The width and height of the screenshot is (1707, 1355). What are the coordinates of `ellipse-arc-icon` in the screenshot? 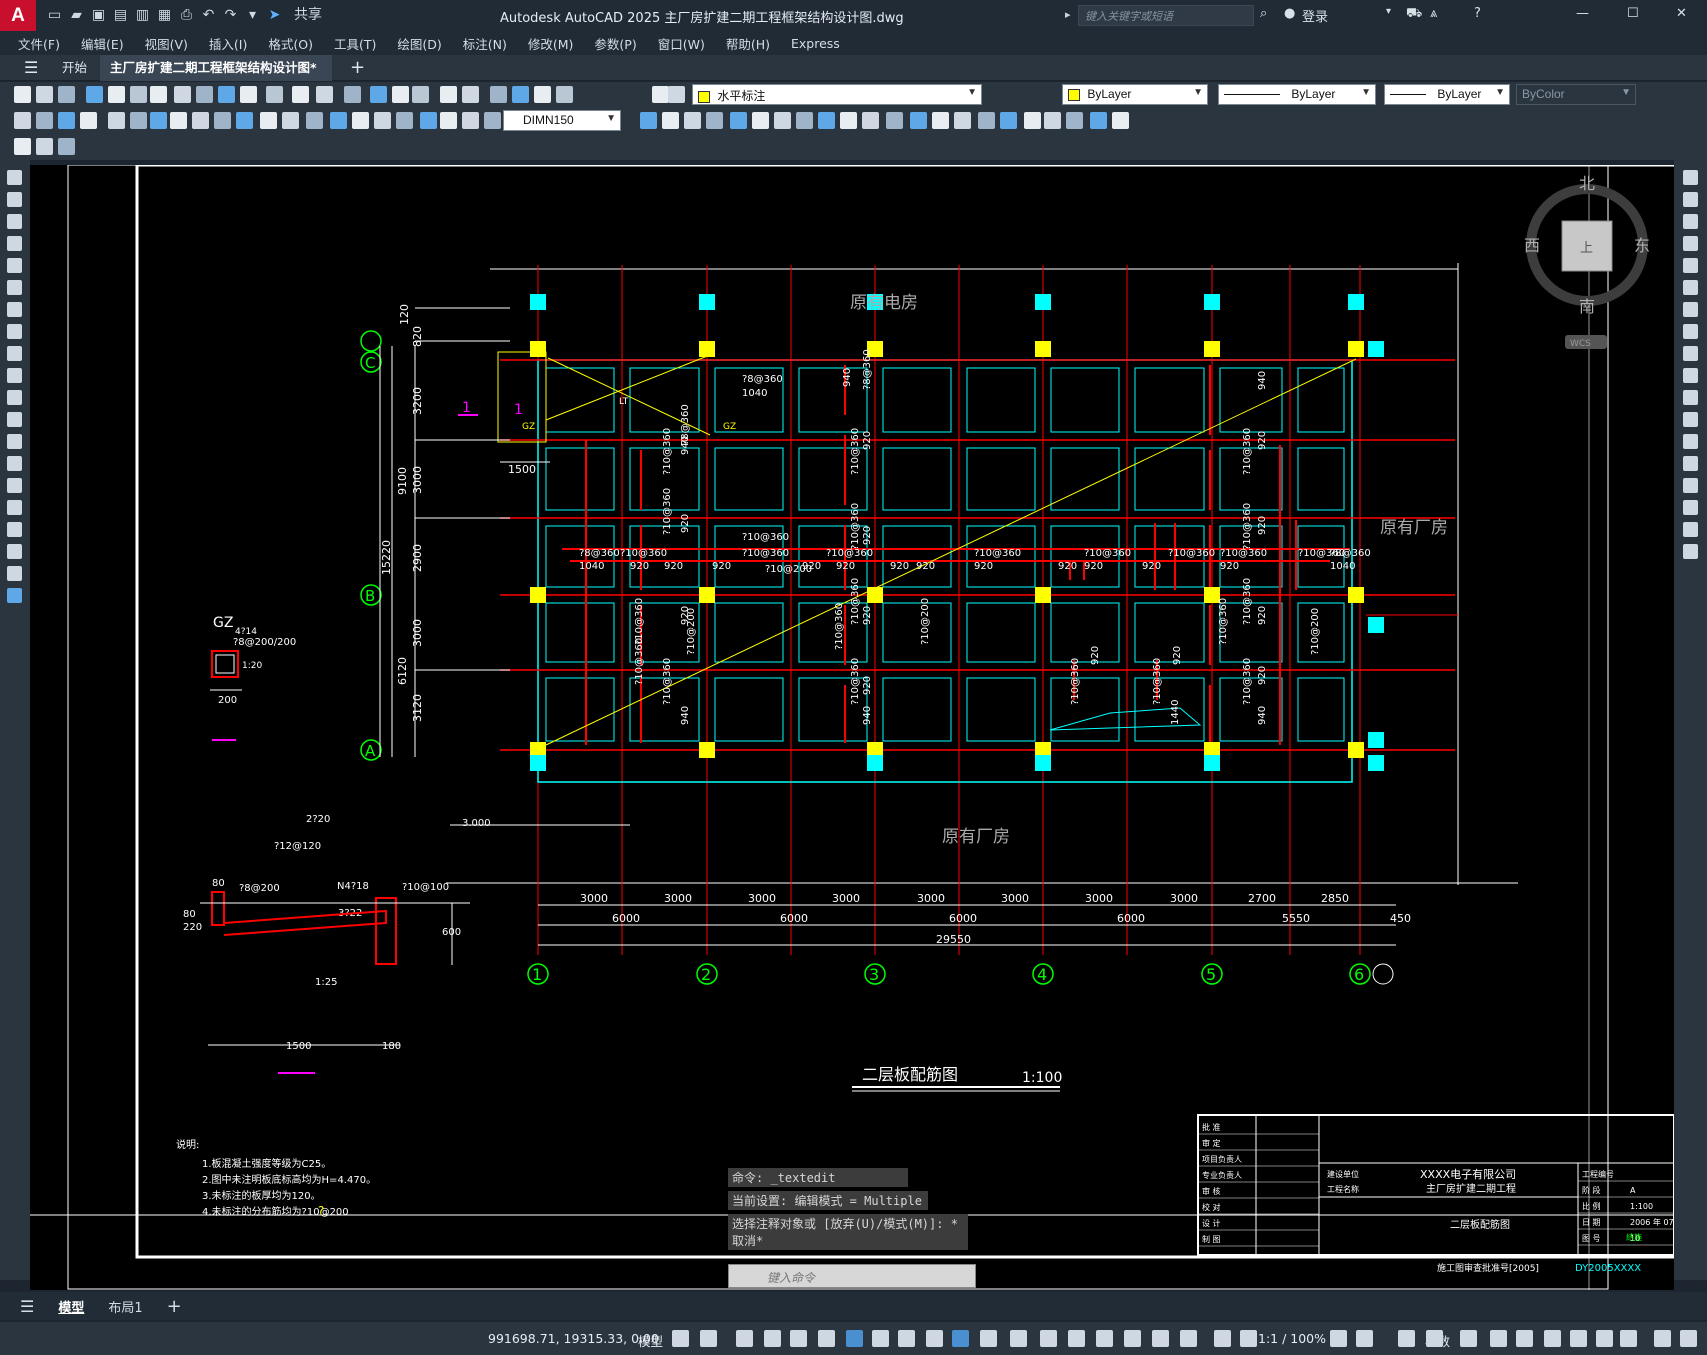 It's located at (14, 397).